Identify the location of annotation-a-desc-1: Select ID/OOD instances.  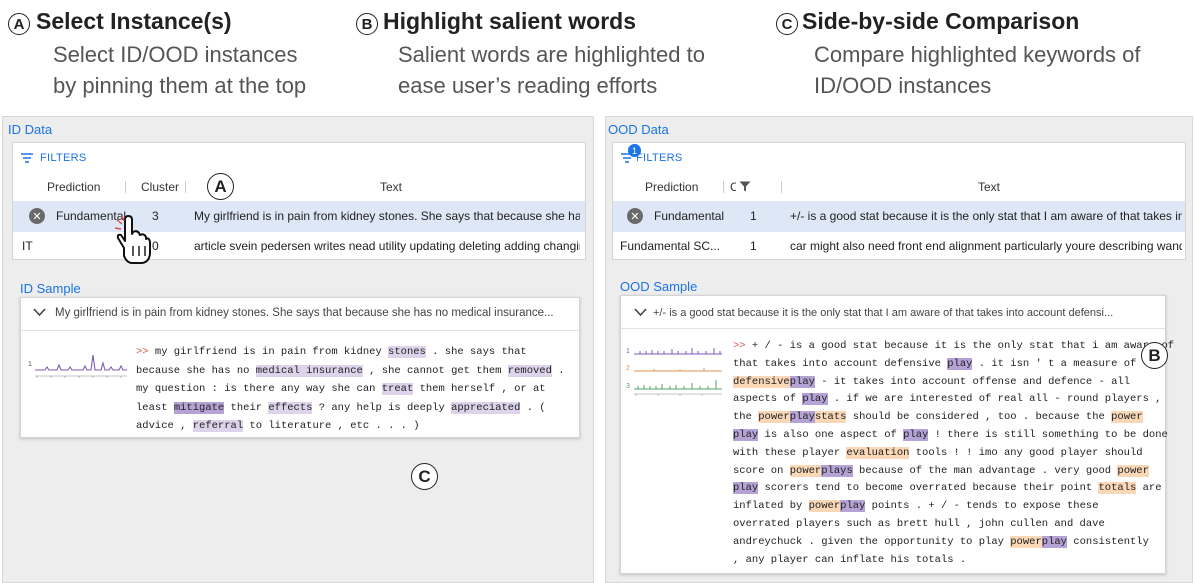
(175, 54).